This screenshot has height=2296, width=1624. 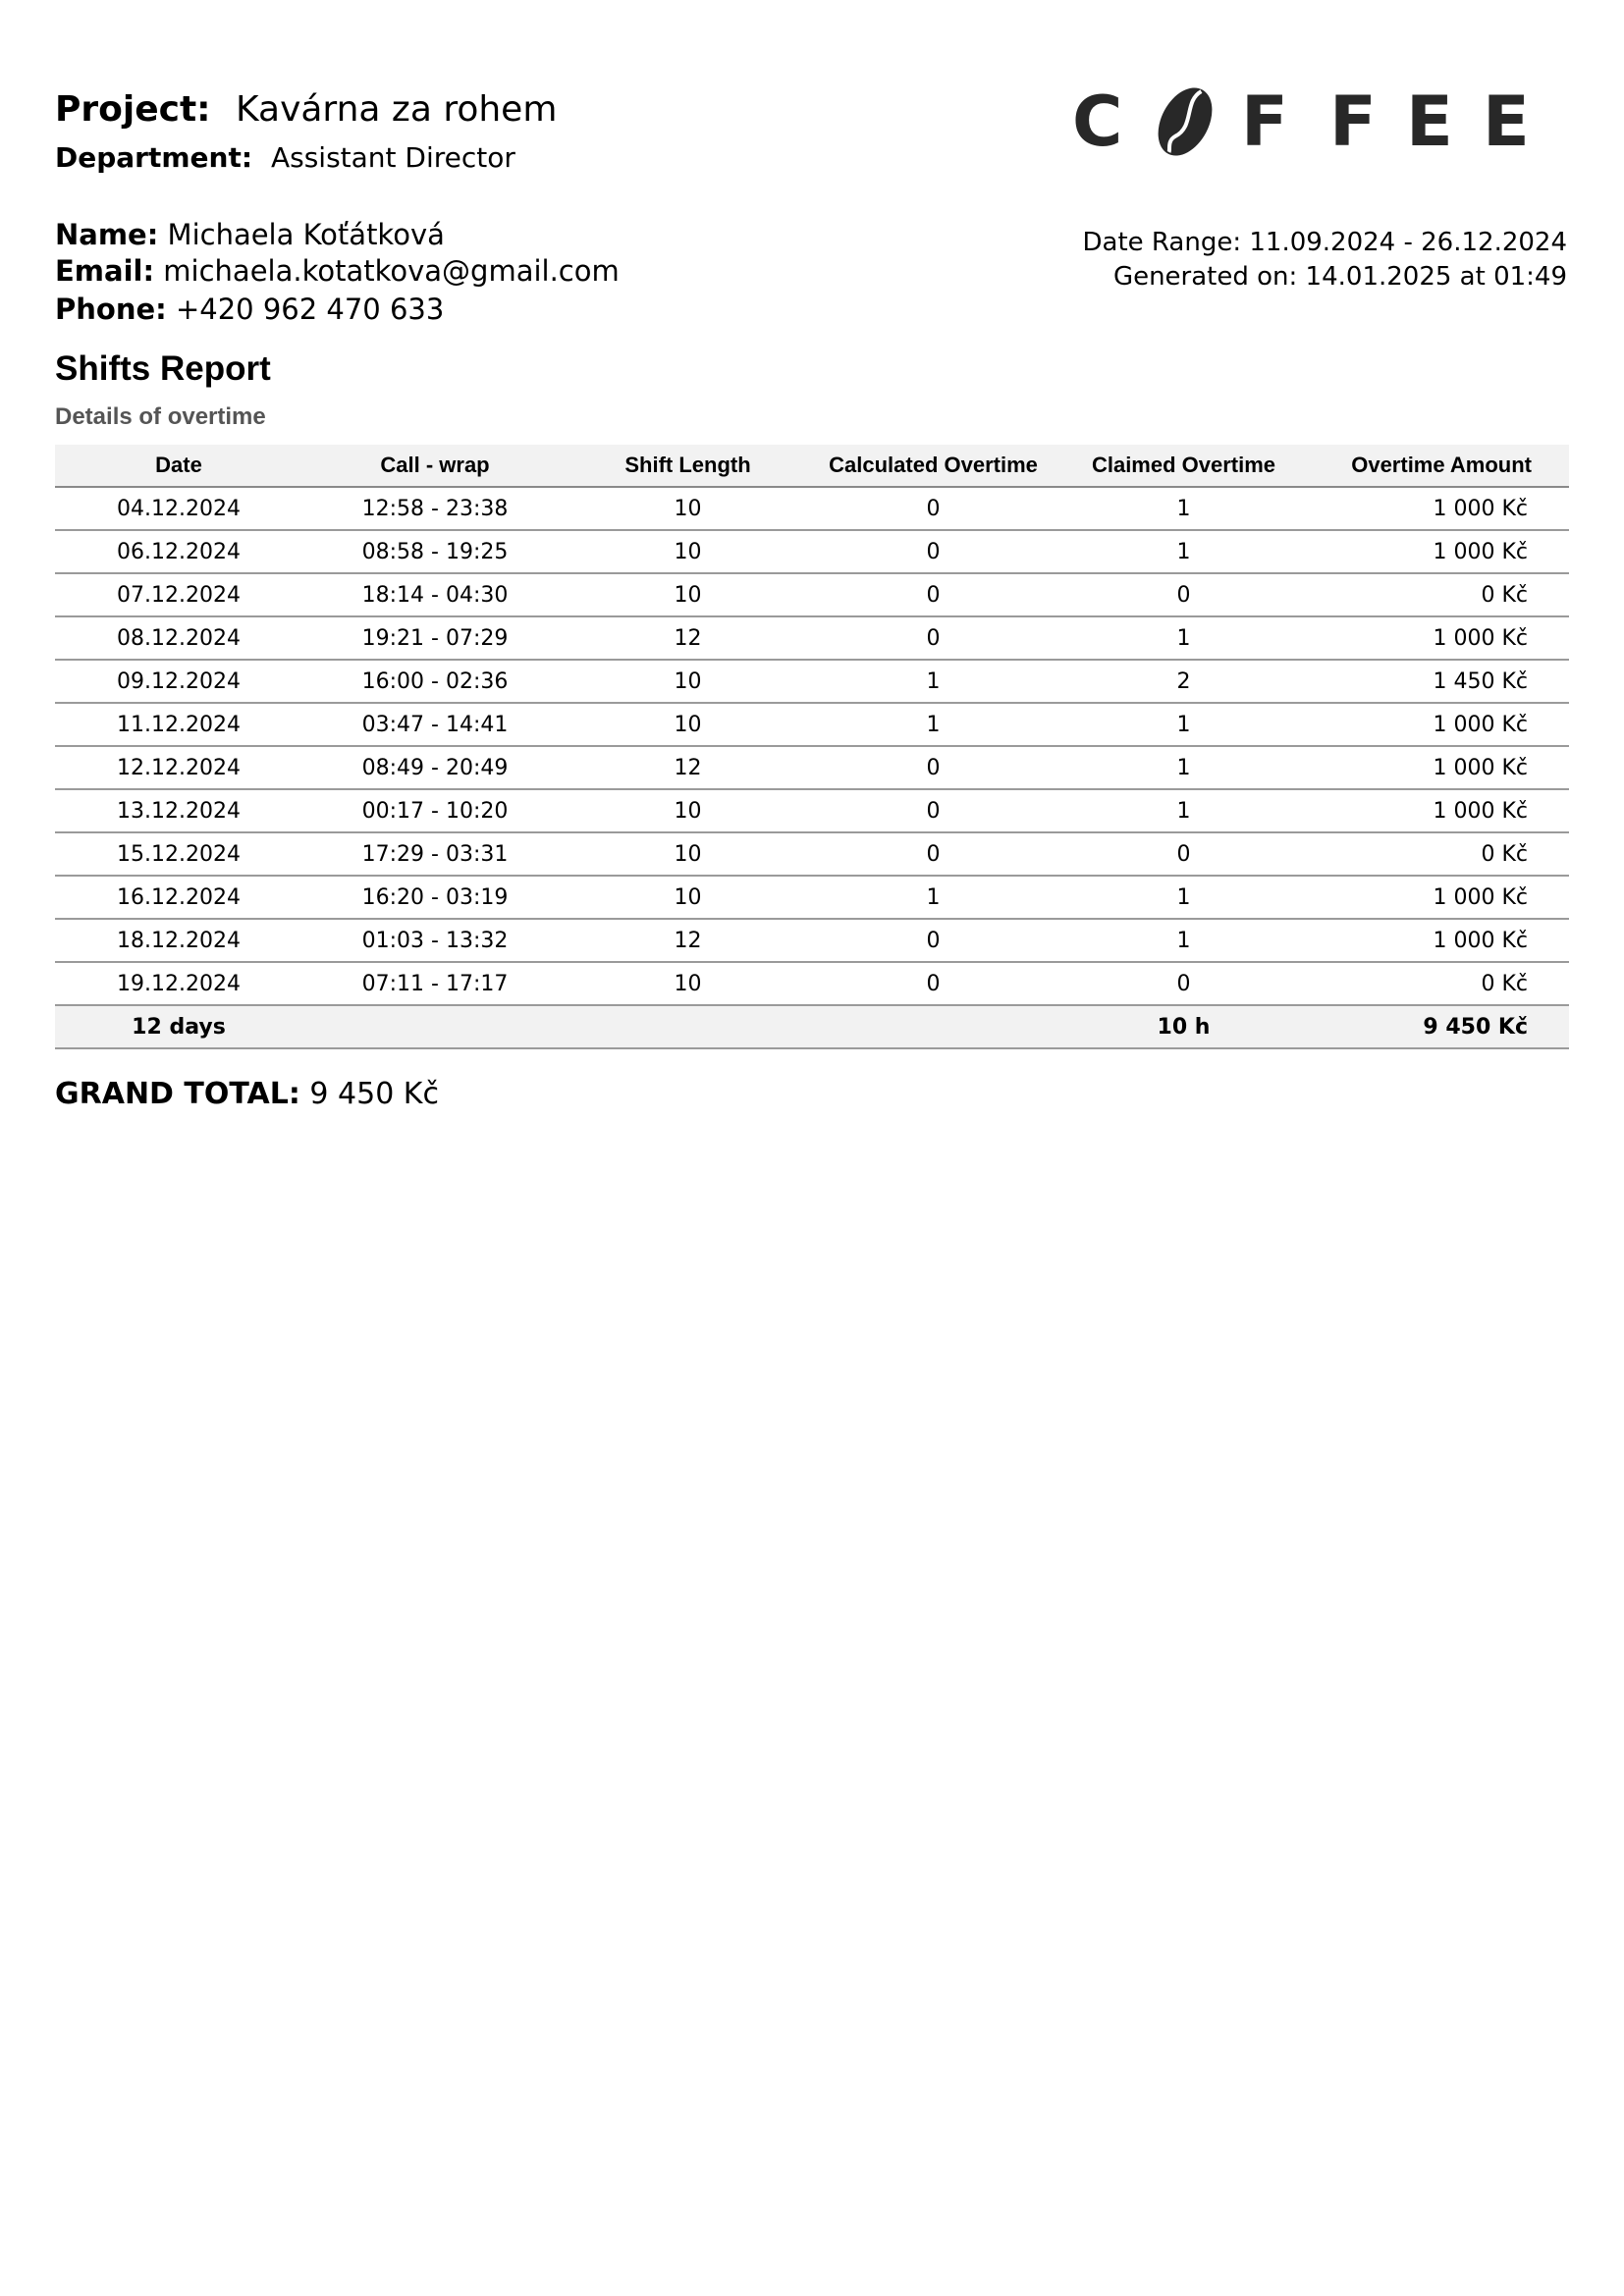 I want to click on name-value: Michaela Koťátková, so click(x=306, y=234).